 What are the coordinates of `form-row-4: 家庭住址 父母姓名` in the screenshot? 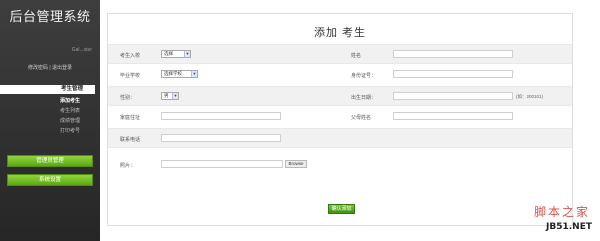 It's located at (340, 117).